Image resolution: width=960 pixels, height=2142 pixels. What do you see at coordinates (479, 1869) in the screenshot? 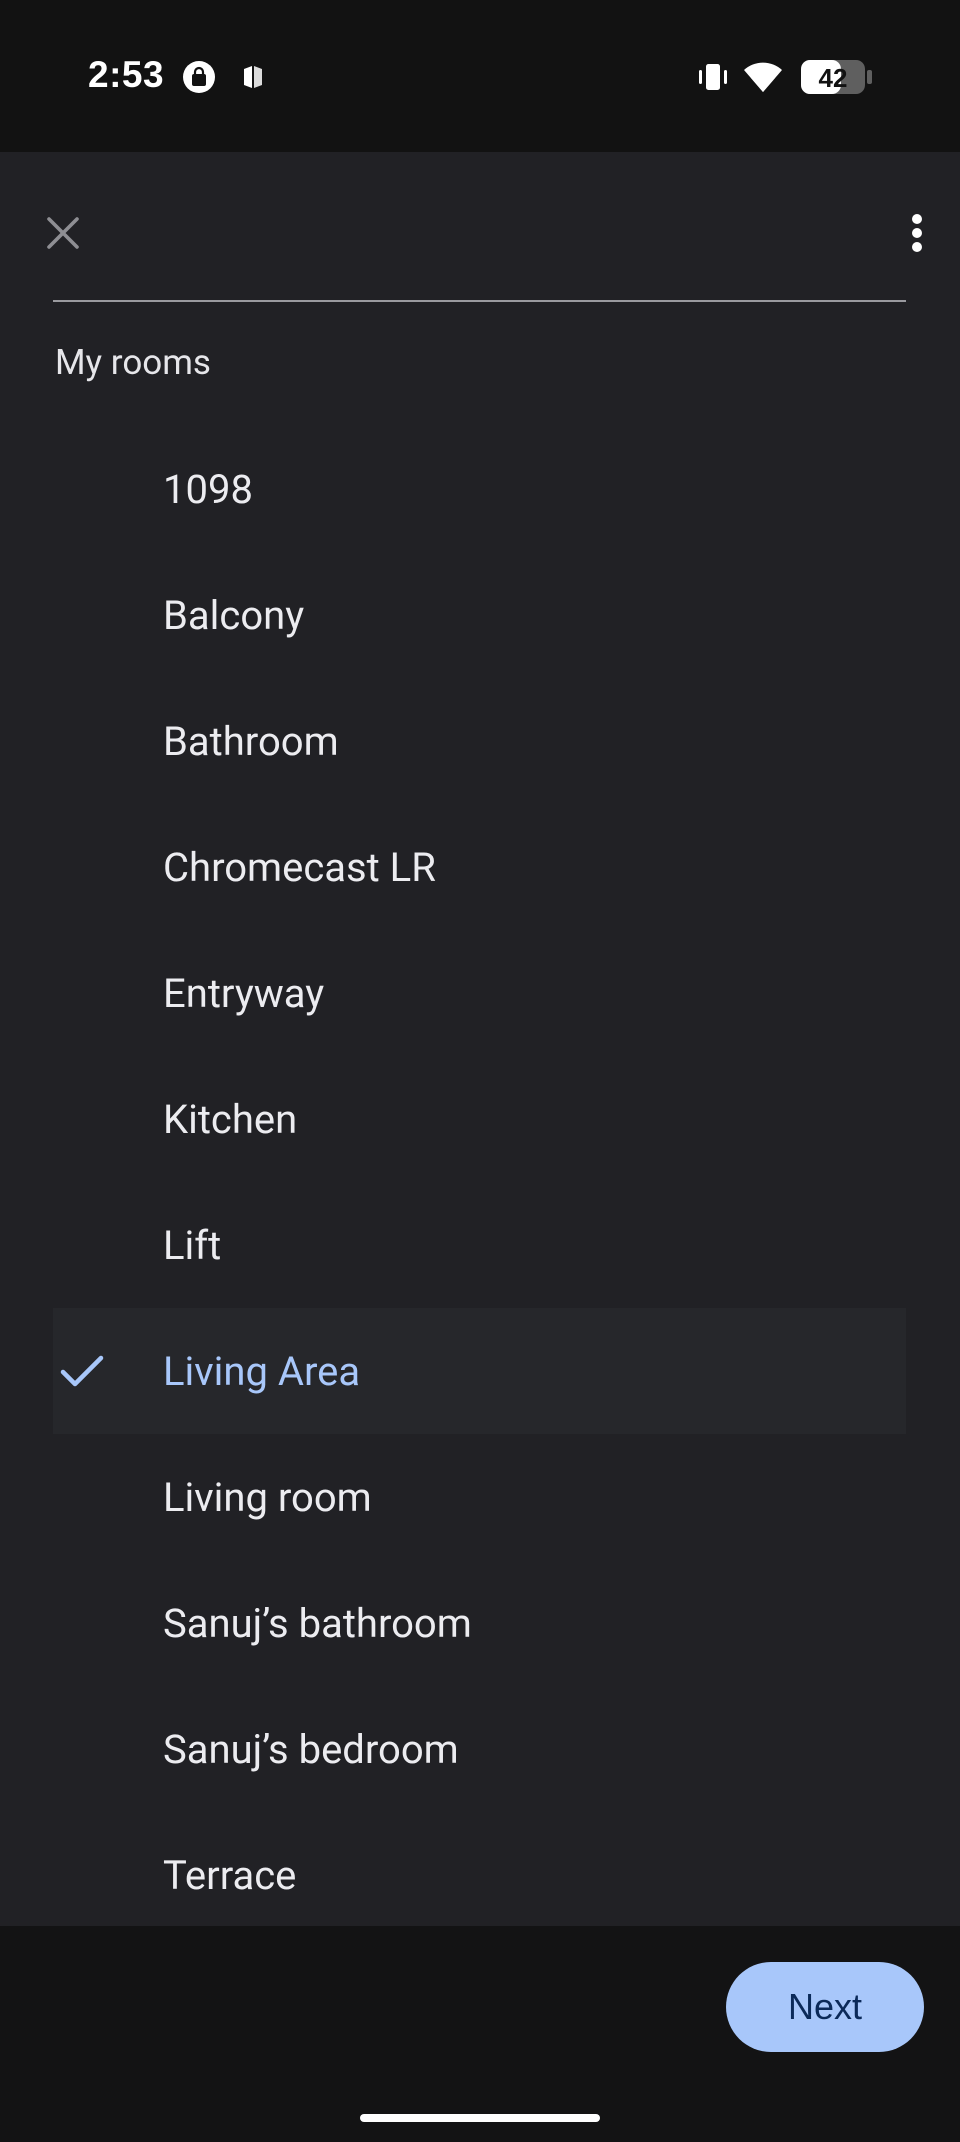
I see `room-item-terrace: Terrace` at bounding box center [479, 1869].